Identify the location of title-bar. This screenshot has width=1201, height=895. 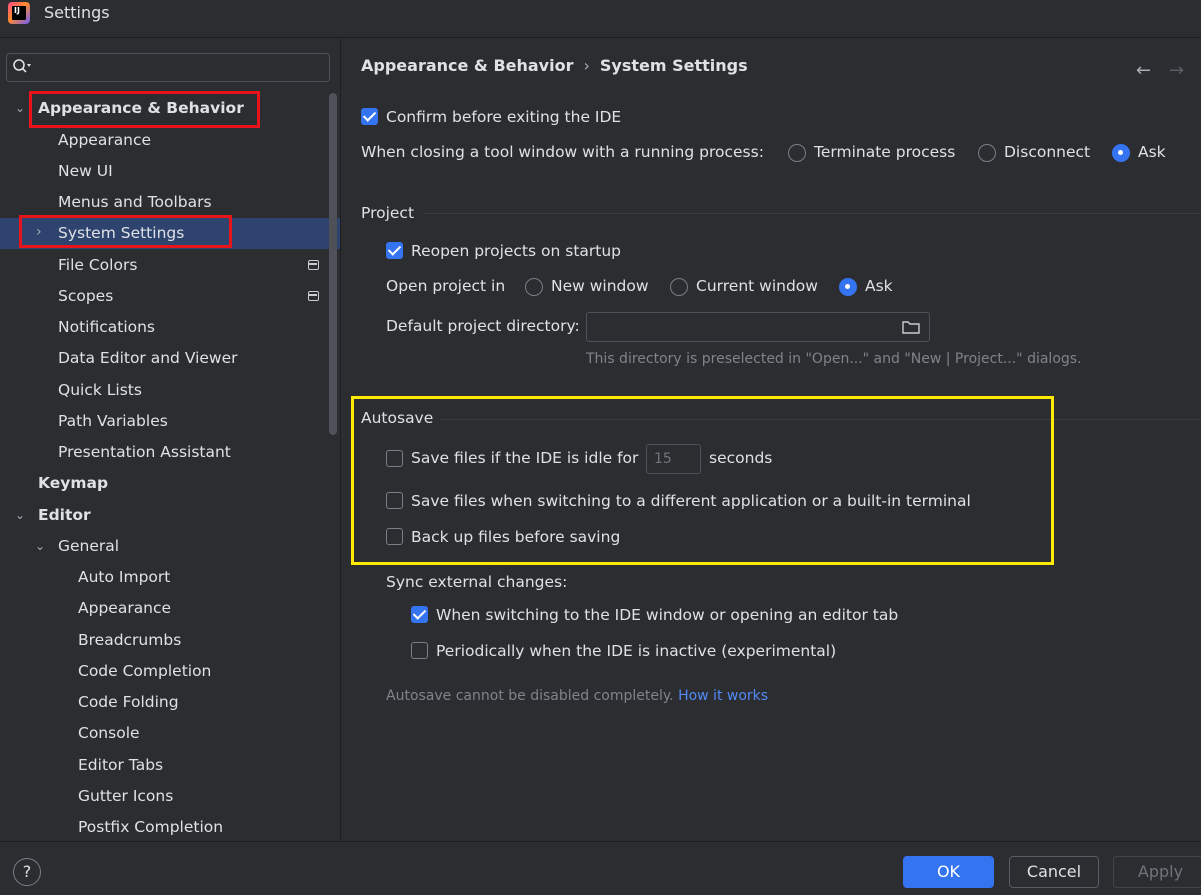
(600, 19).